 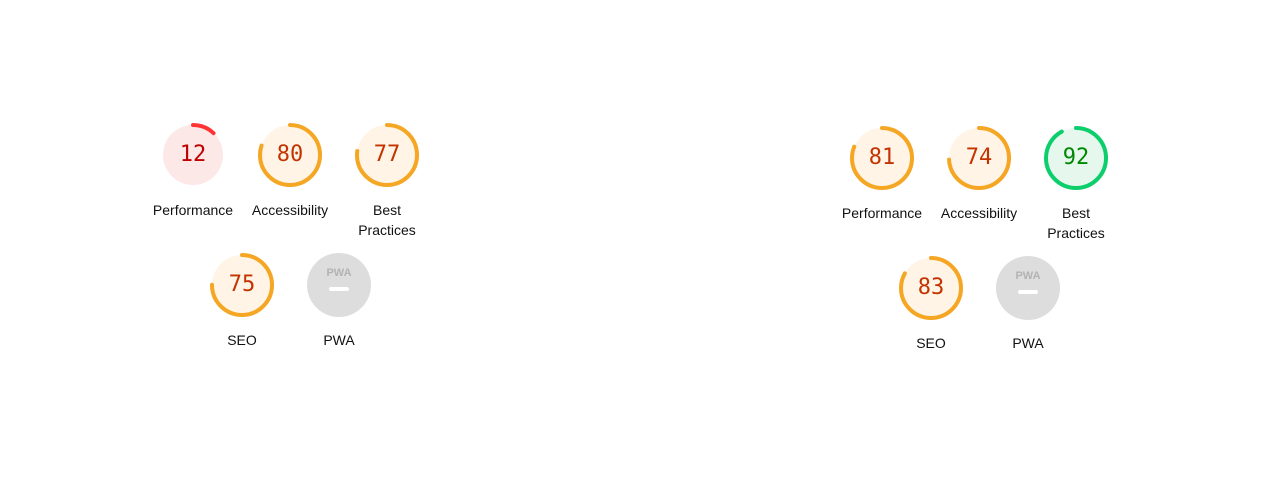 I want to click on gauge-accessibility: 74 Accessibility, so click(x=979, y=174).